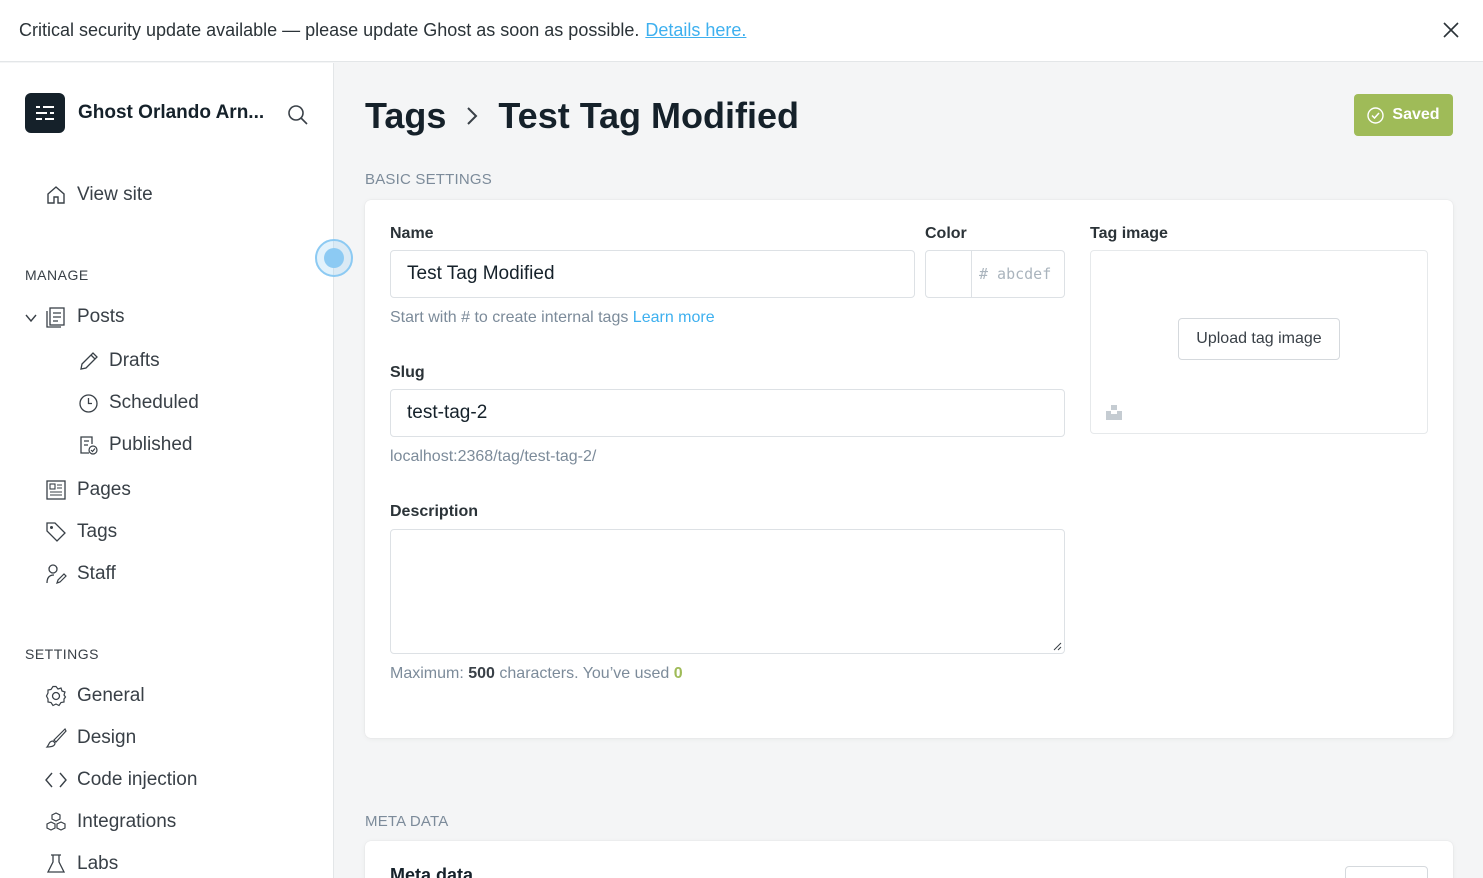  What do you see at coordinates (31, 318) in the screenshot?
I see `chevron-down-icon` at bounding box center [31, 318].